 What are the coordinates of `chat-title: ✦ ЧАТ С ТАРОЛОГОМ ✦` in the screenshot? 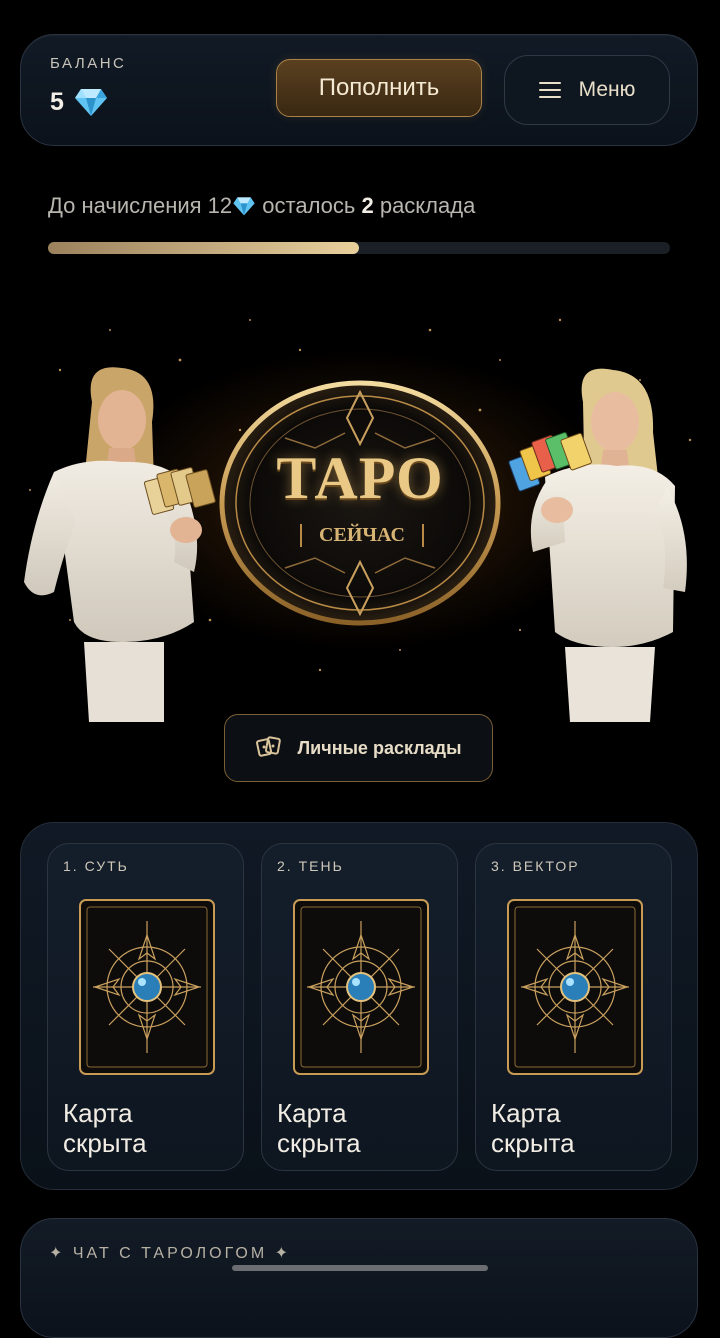 It's located at (170, 1253).